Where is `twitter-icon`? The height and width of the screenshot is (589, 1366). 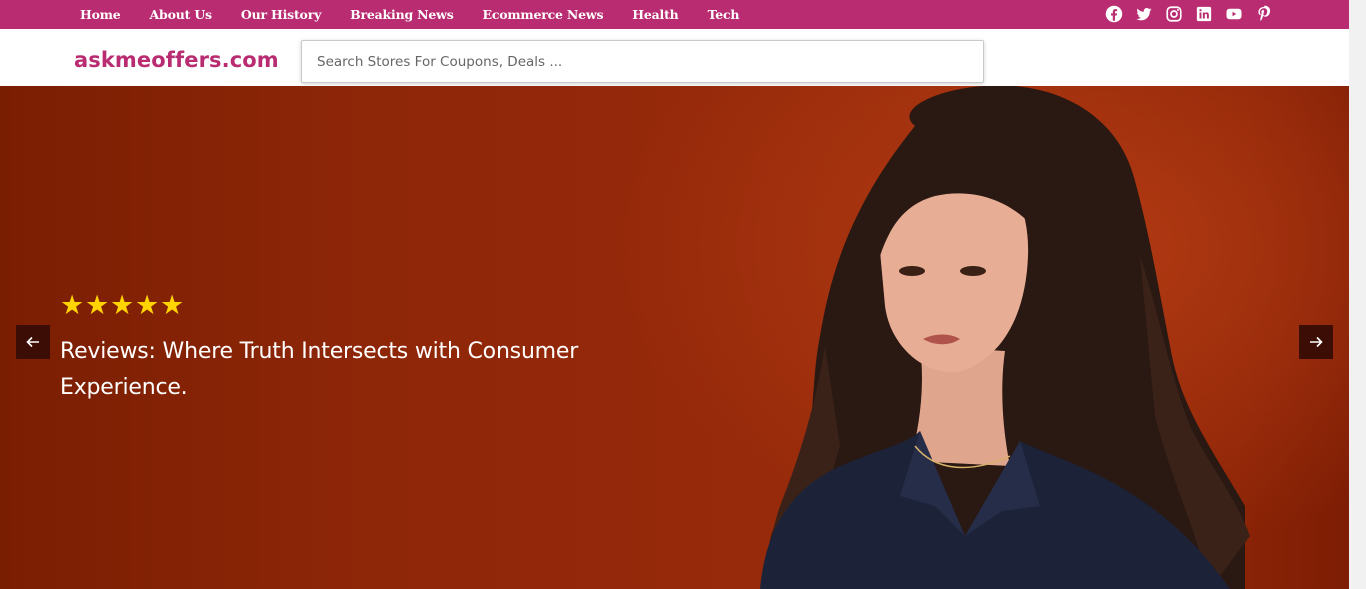
twitter-icon is located at coordinates (1144, 14).